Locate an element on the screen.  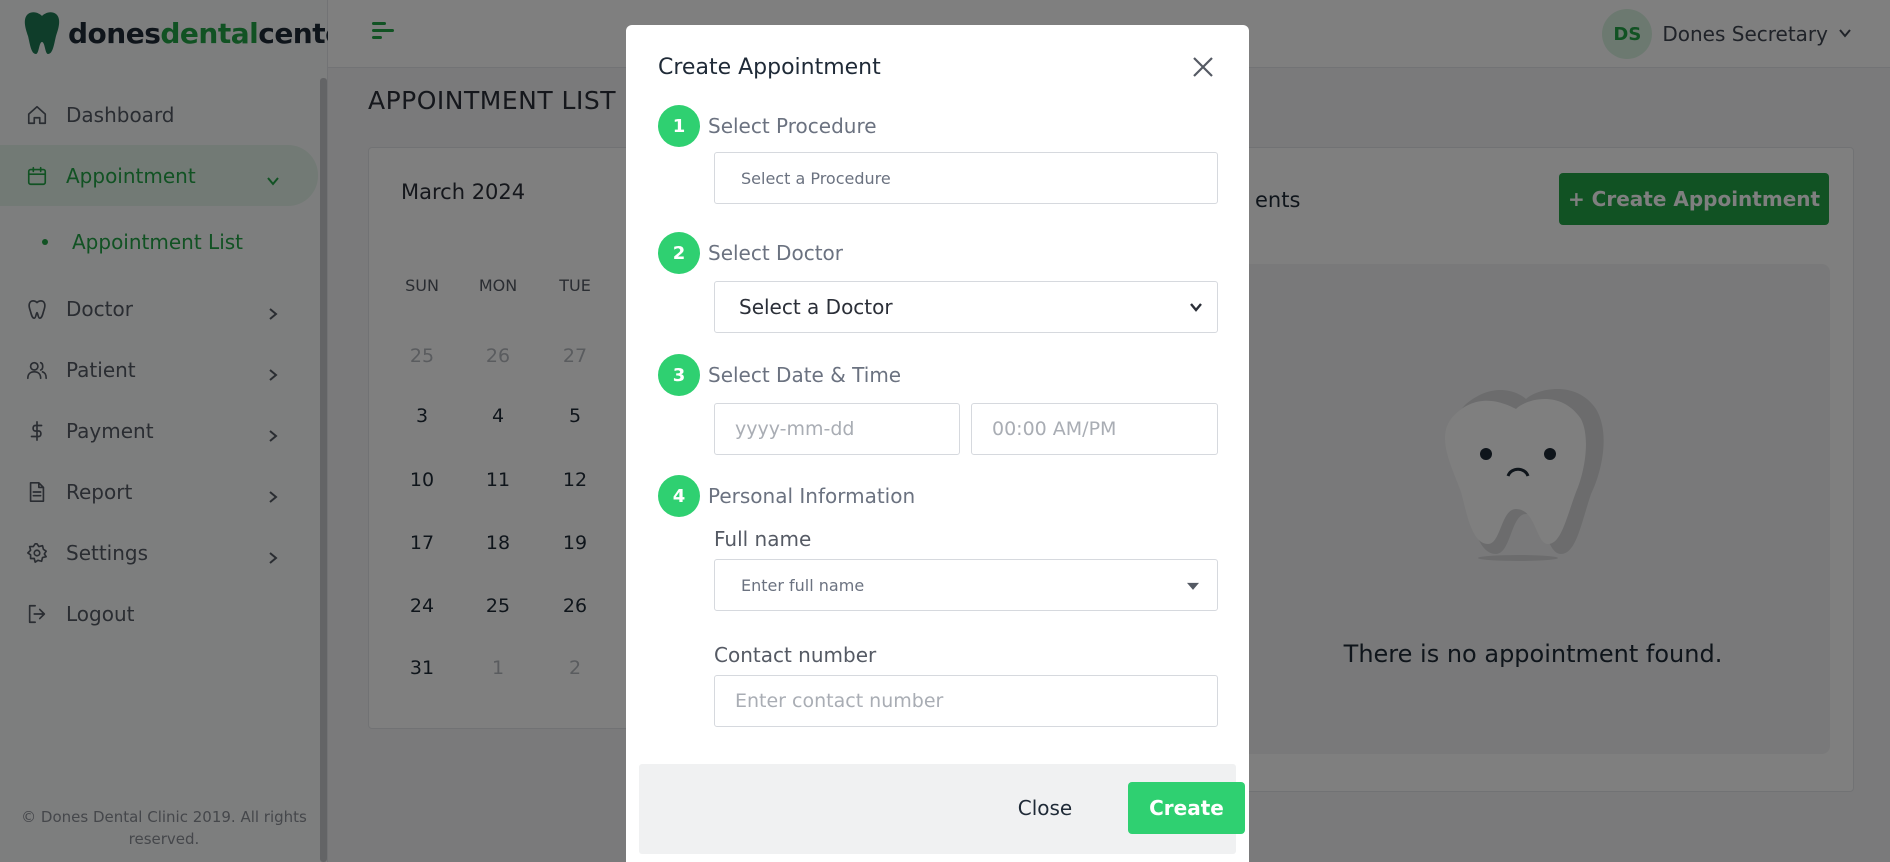
step-procedure: 1 Select Procedure is located at coordinates (767, 126).